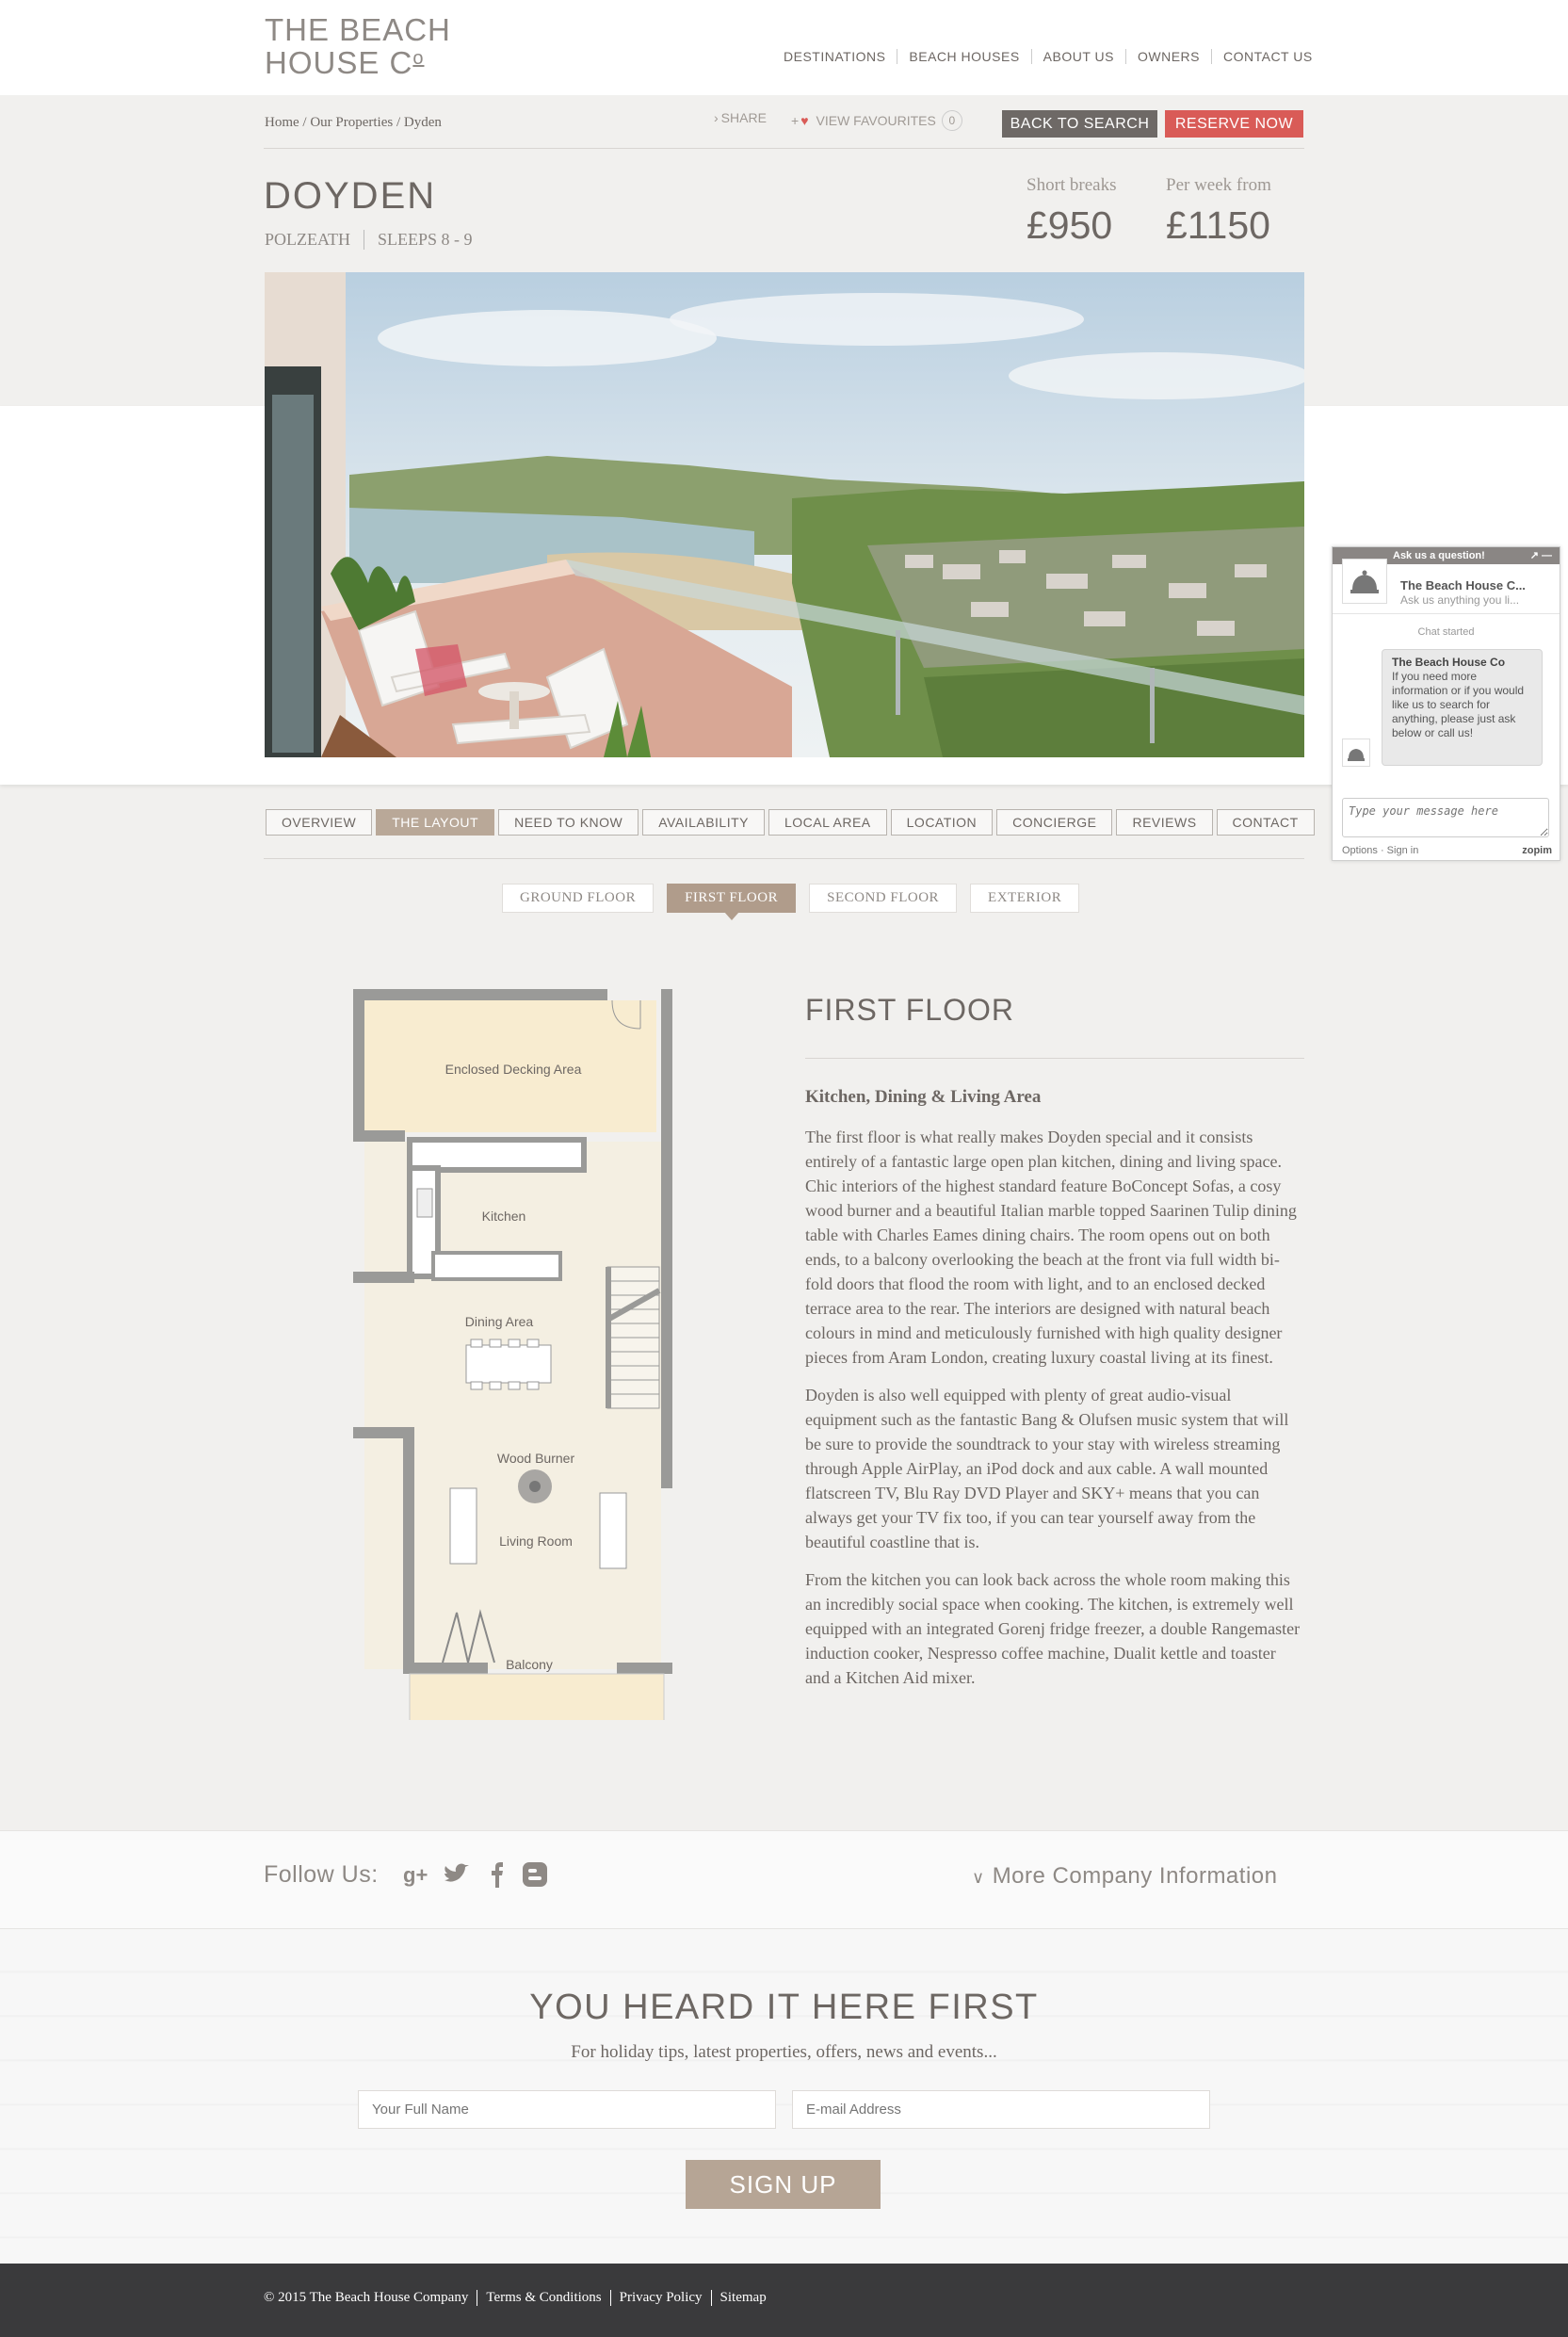 The image size is (1568, 2337). What do you see at coordinates (366, 2297) in the screenshot?
I see `copyright: © 2015 The Beach House Company` at bounding box center [366, 2297].